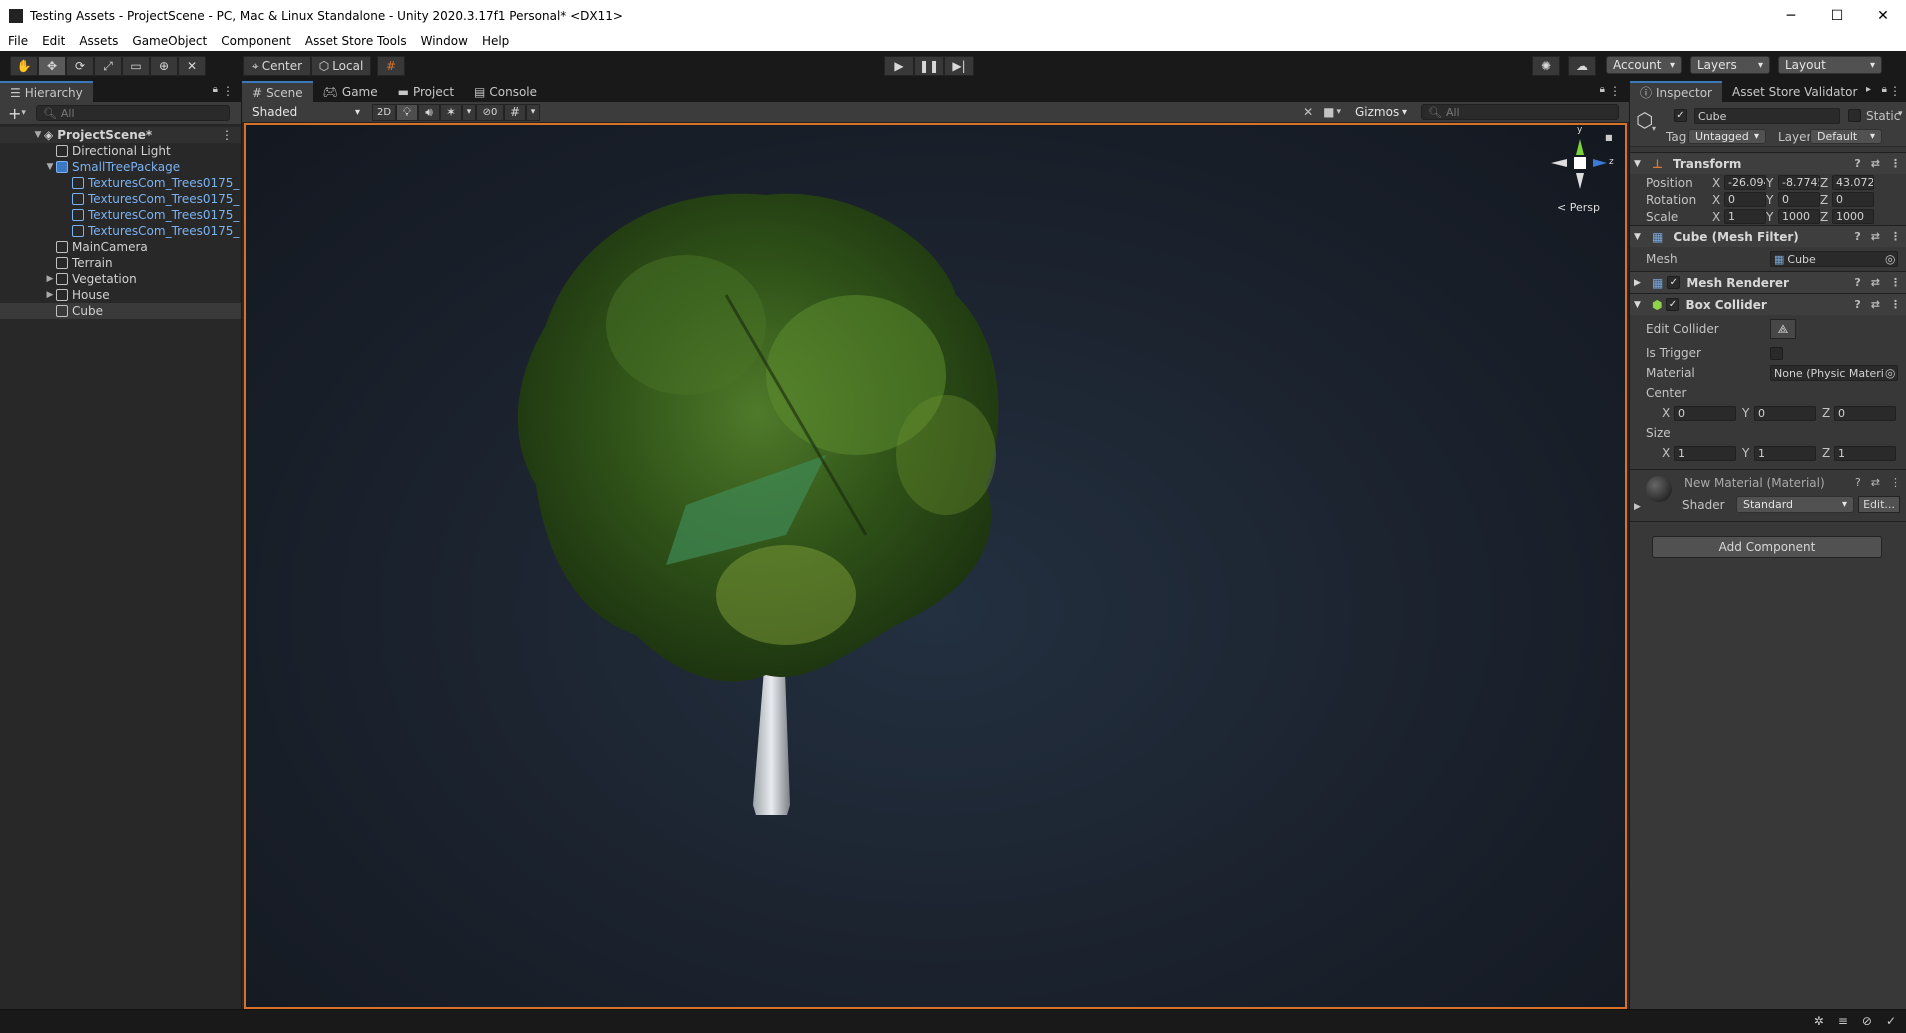  Describe the element at coordinates (277, 91) in the screenshot. I see `tab-scene: # Scene` at that location.